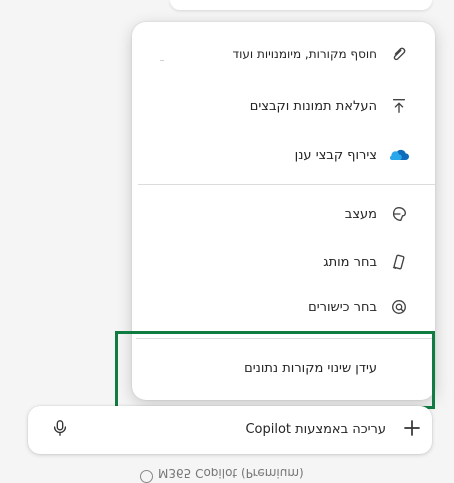  I want to click on upload-icon, so click(399, 106).